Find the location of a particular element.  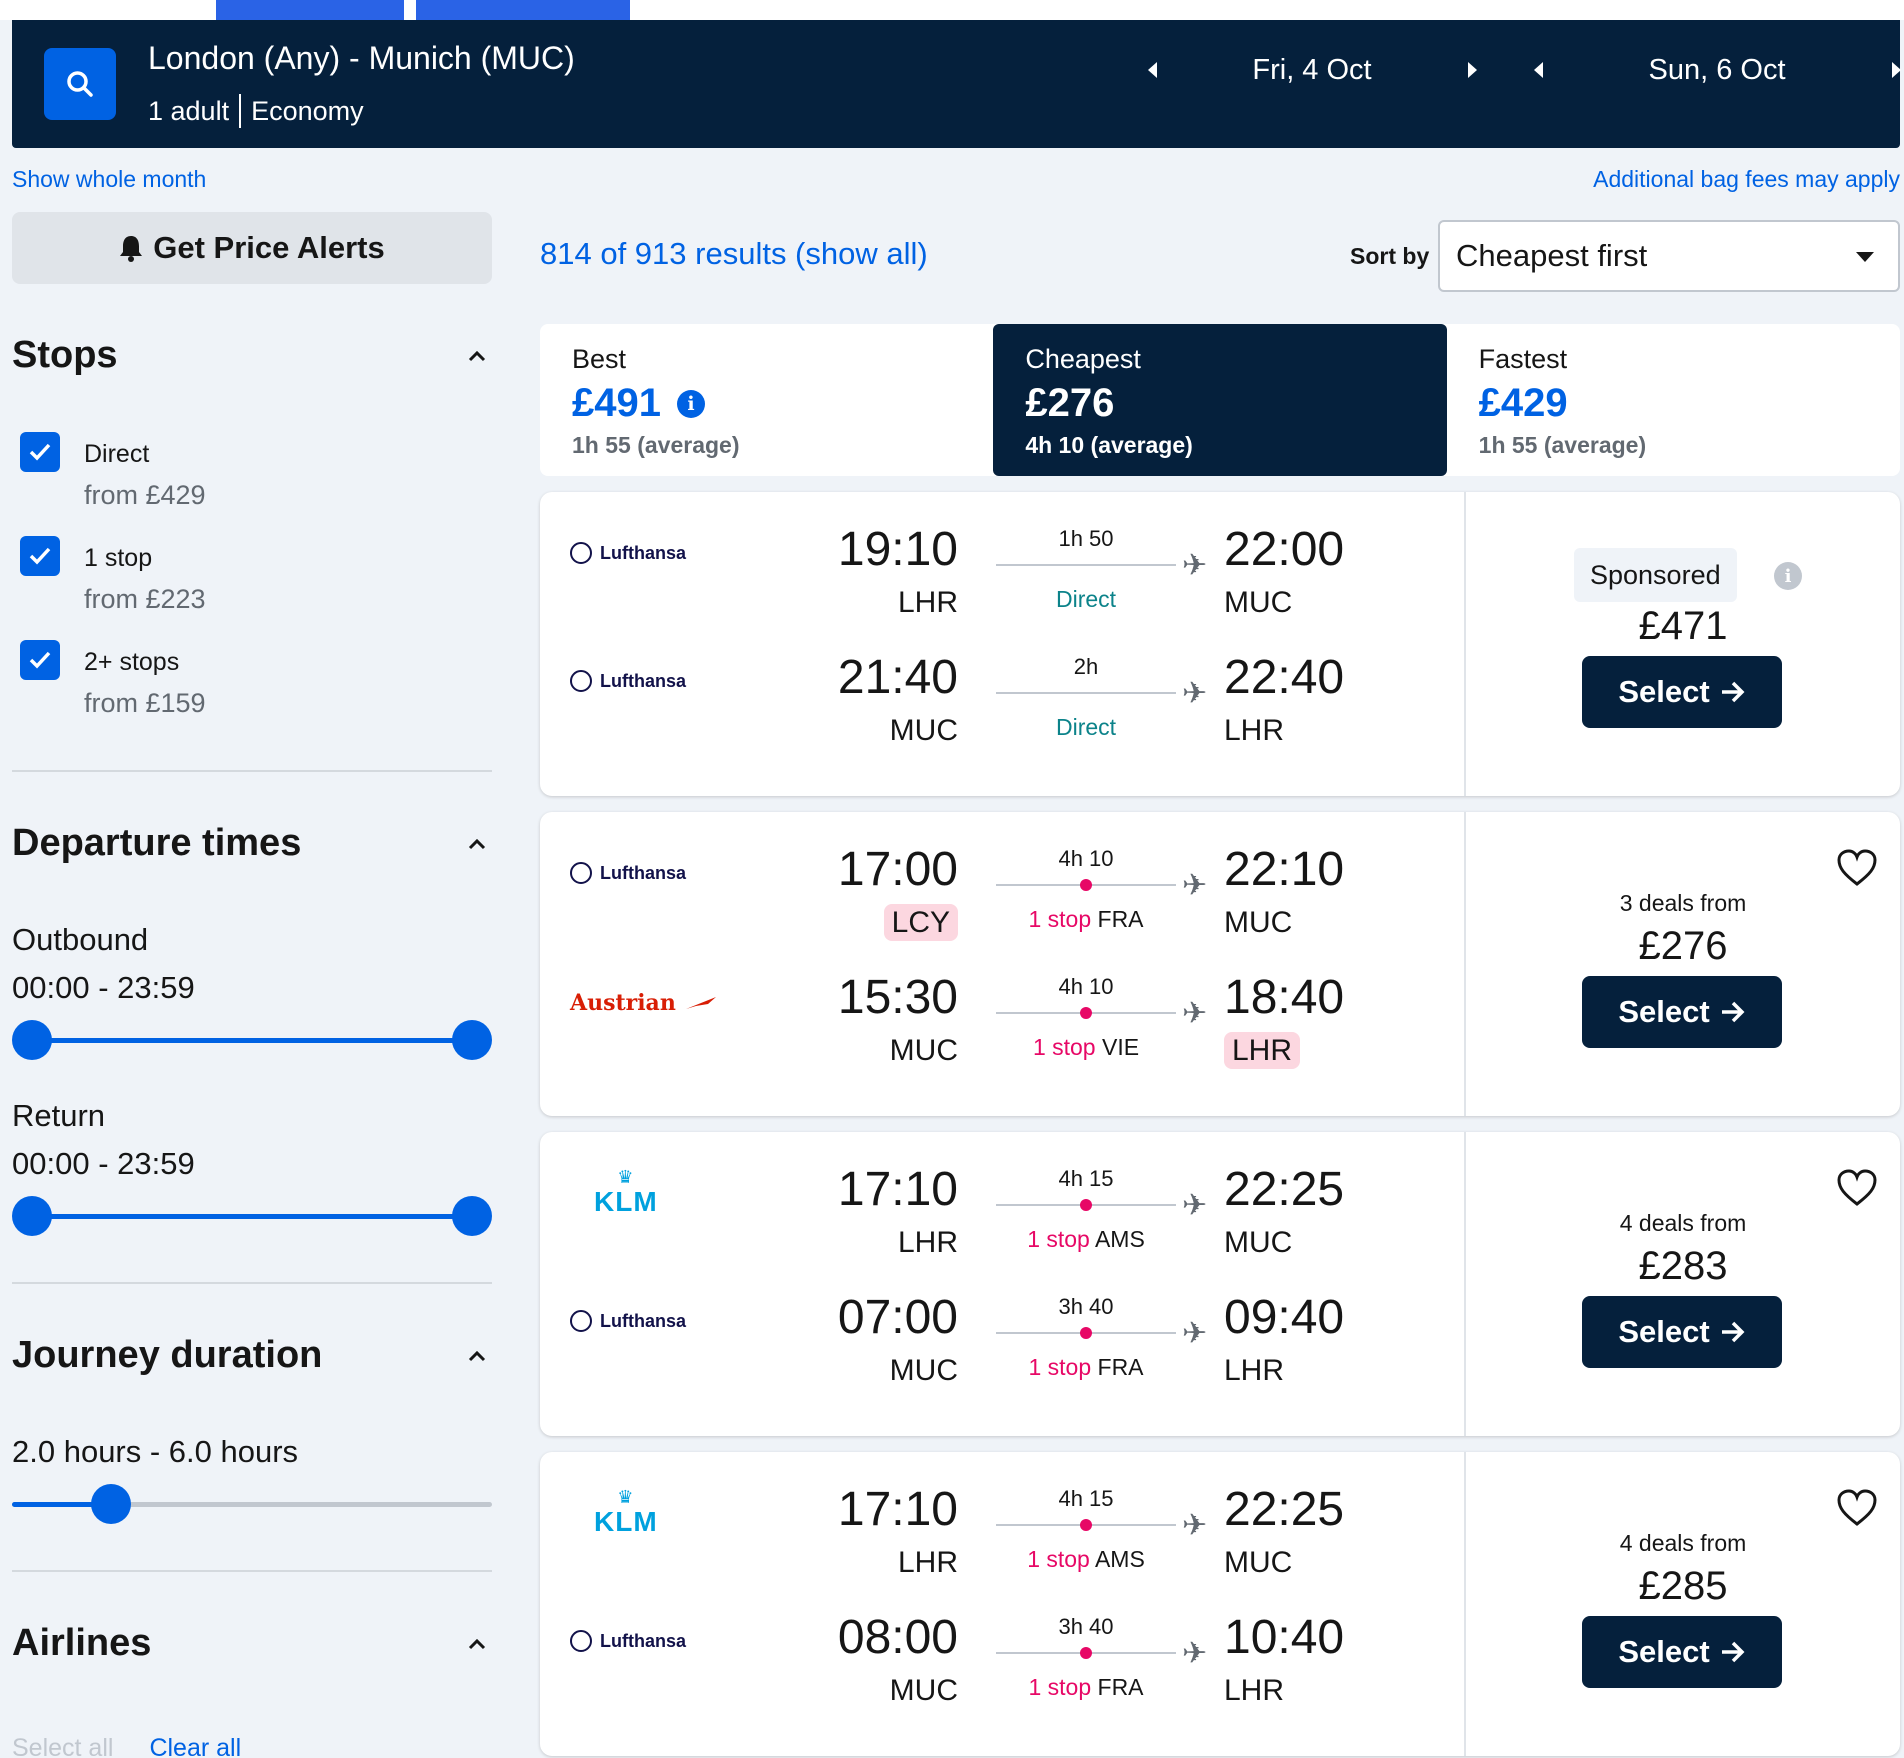

select-label: Select is located at coordinates (1664, 1651).